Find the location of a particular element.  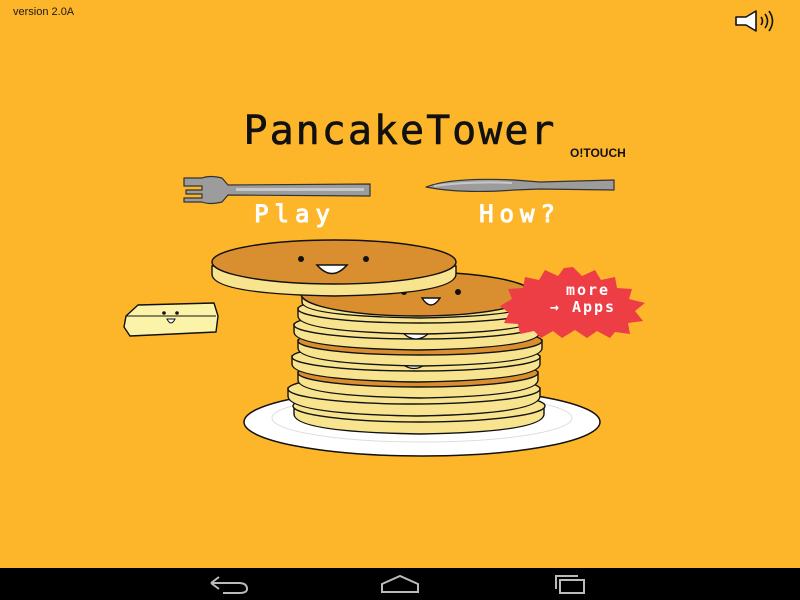

pancake-stack is located at coordinates (378, 337).